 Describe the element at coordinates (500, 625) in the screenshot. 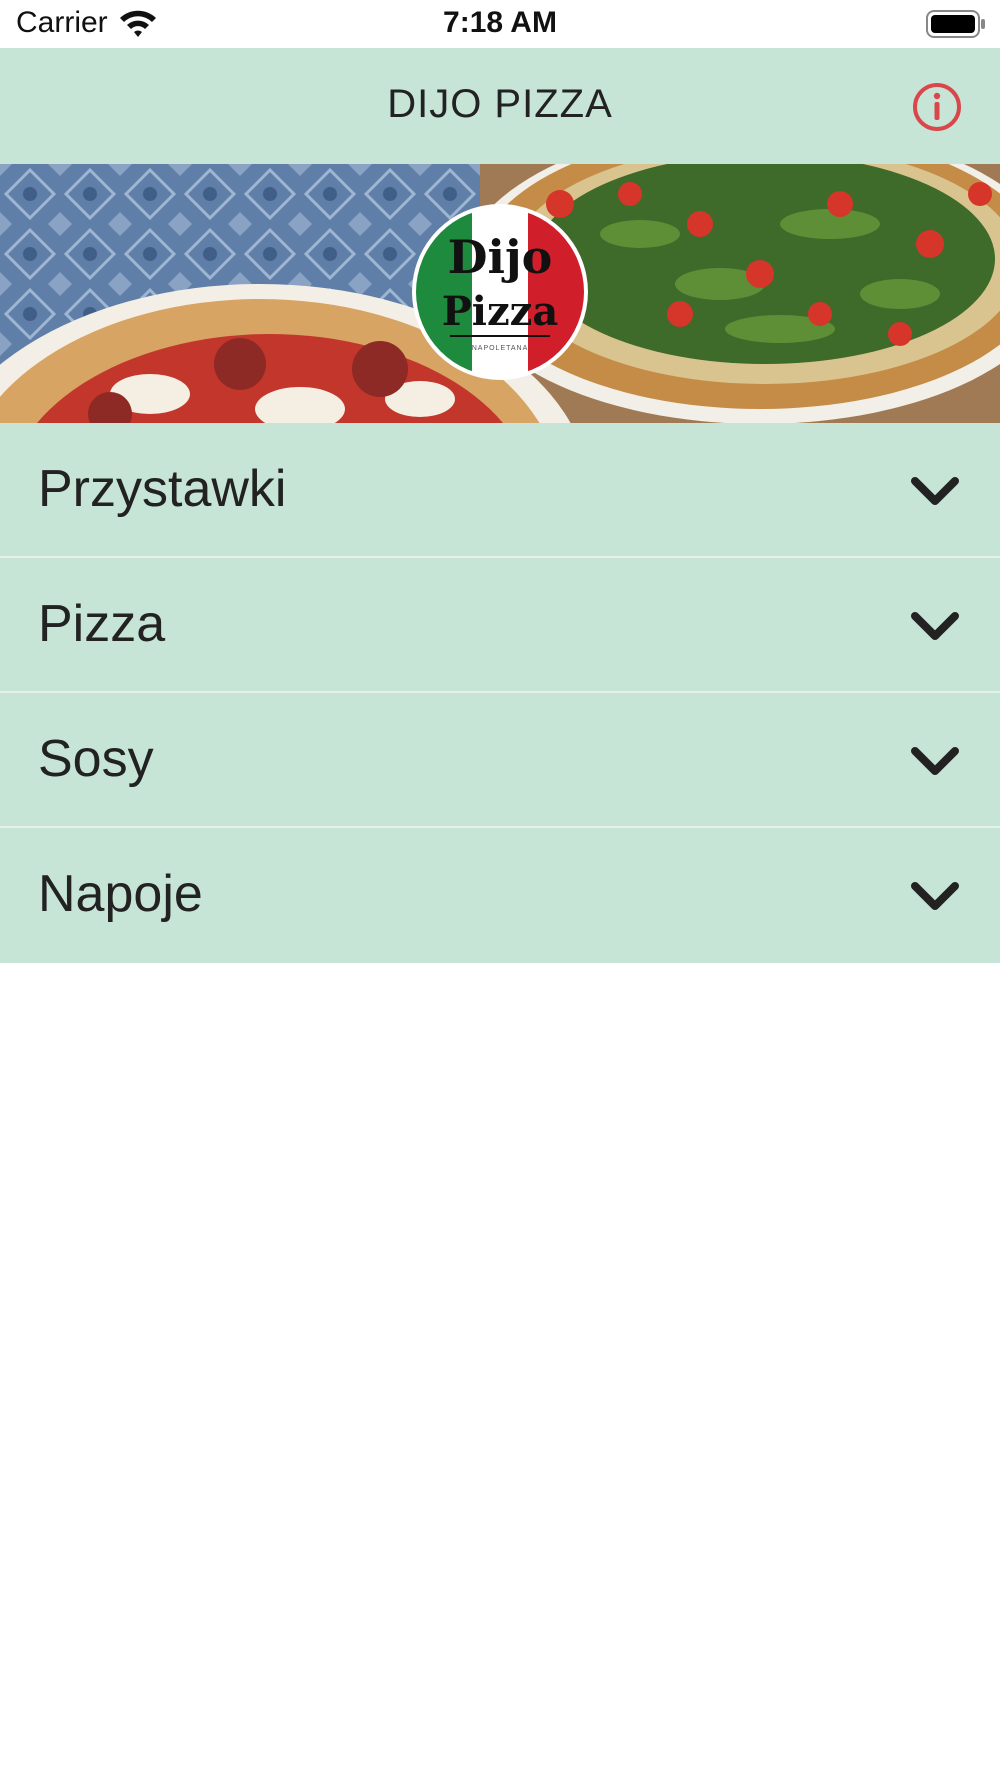

I see `menu-item-pizza: Pizza` at that location.